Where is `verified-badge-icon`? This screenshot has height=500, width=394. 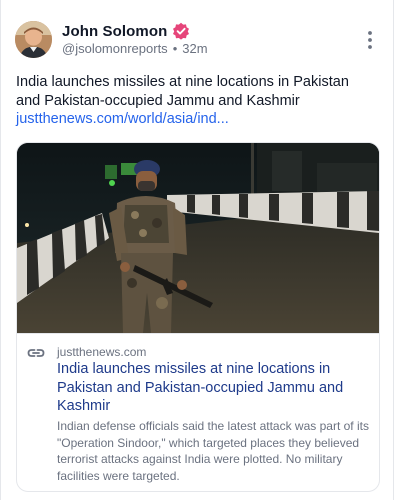
verified-badge-icon is located at coordinates (181, 31).